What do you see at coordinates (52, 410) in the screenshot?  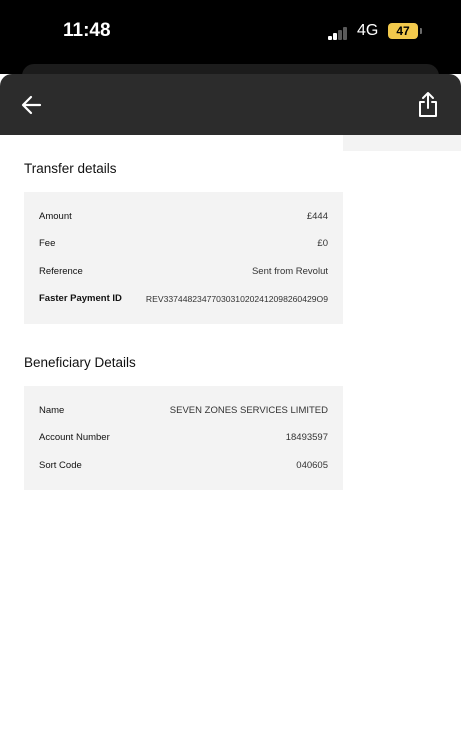 I see `row-label: Name` at bounding box center [52, 410].